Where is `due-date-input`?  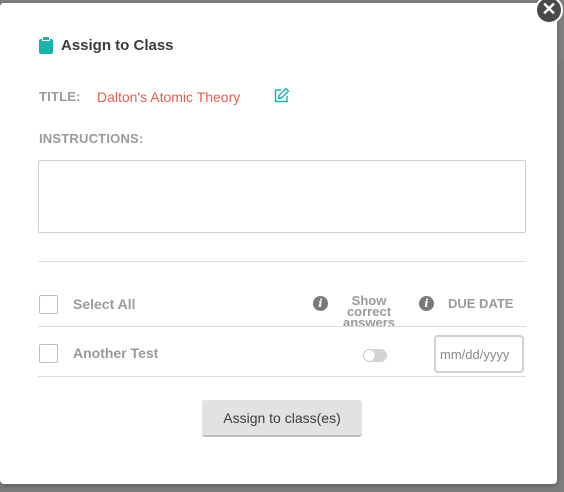 due-date-input is located at coordinates (479, 354).